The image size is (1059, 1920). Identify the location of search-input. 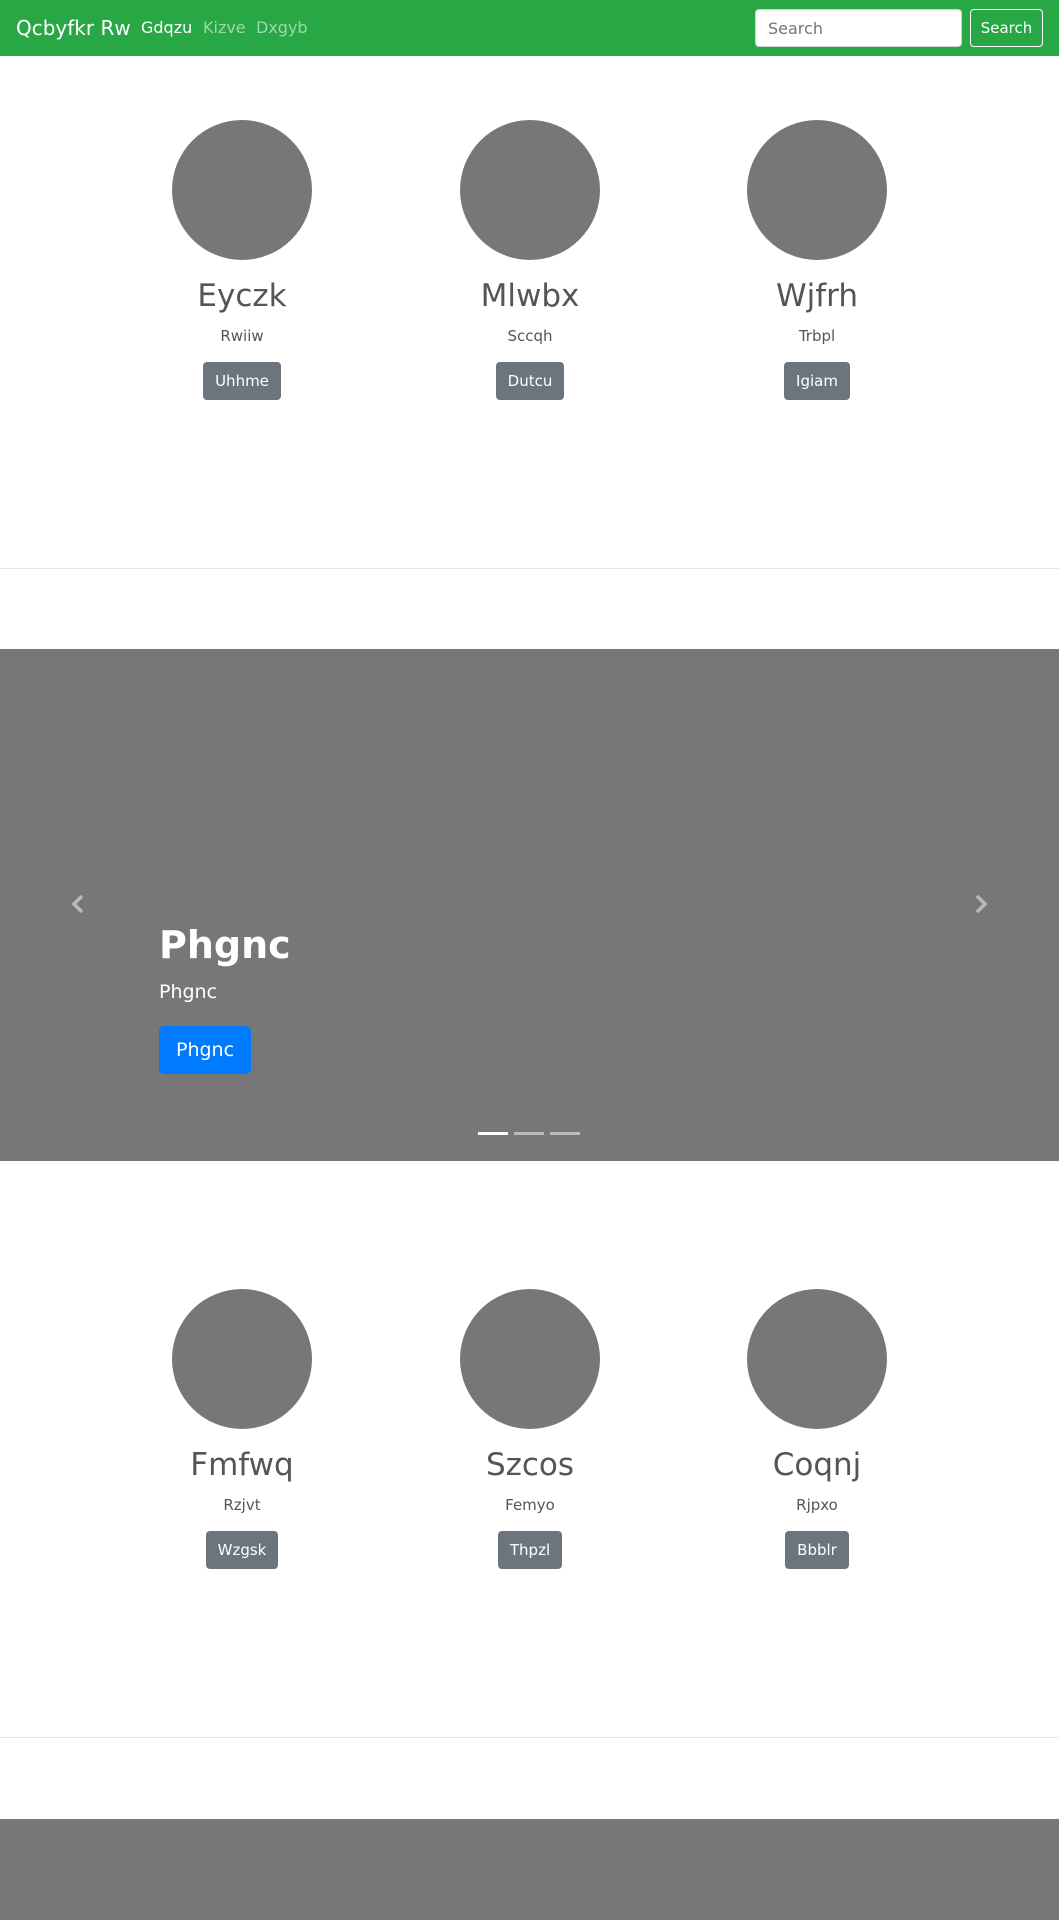
(858, 28).